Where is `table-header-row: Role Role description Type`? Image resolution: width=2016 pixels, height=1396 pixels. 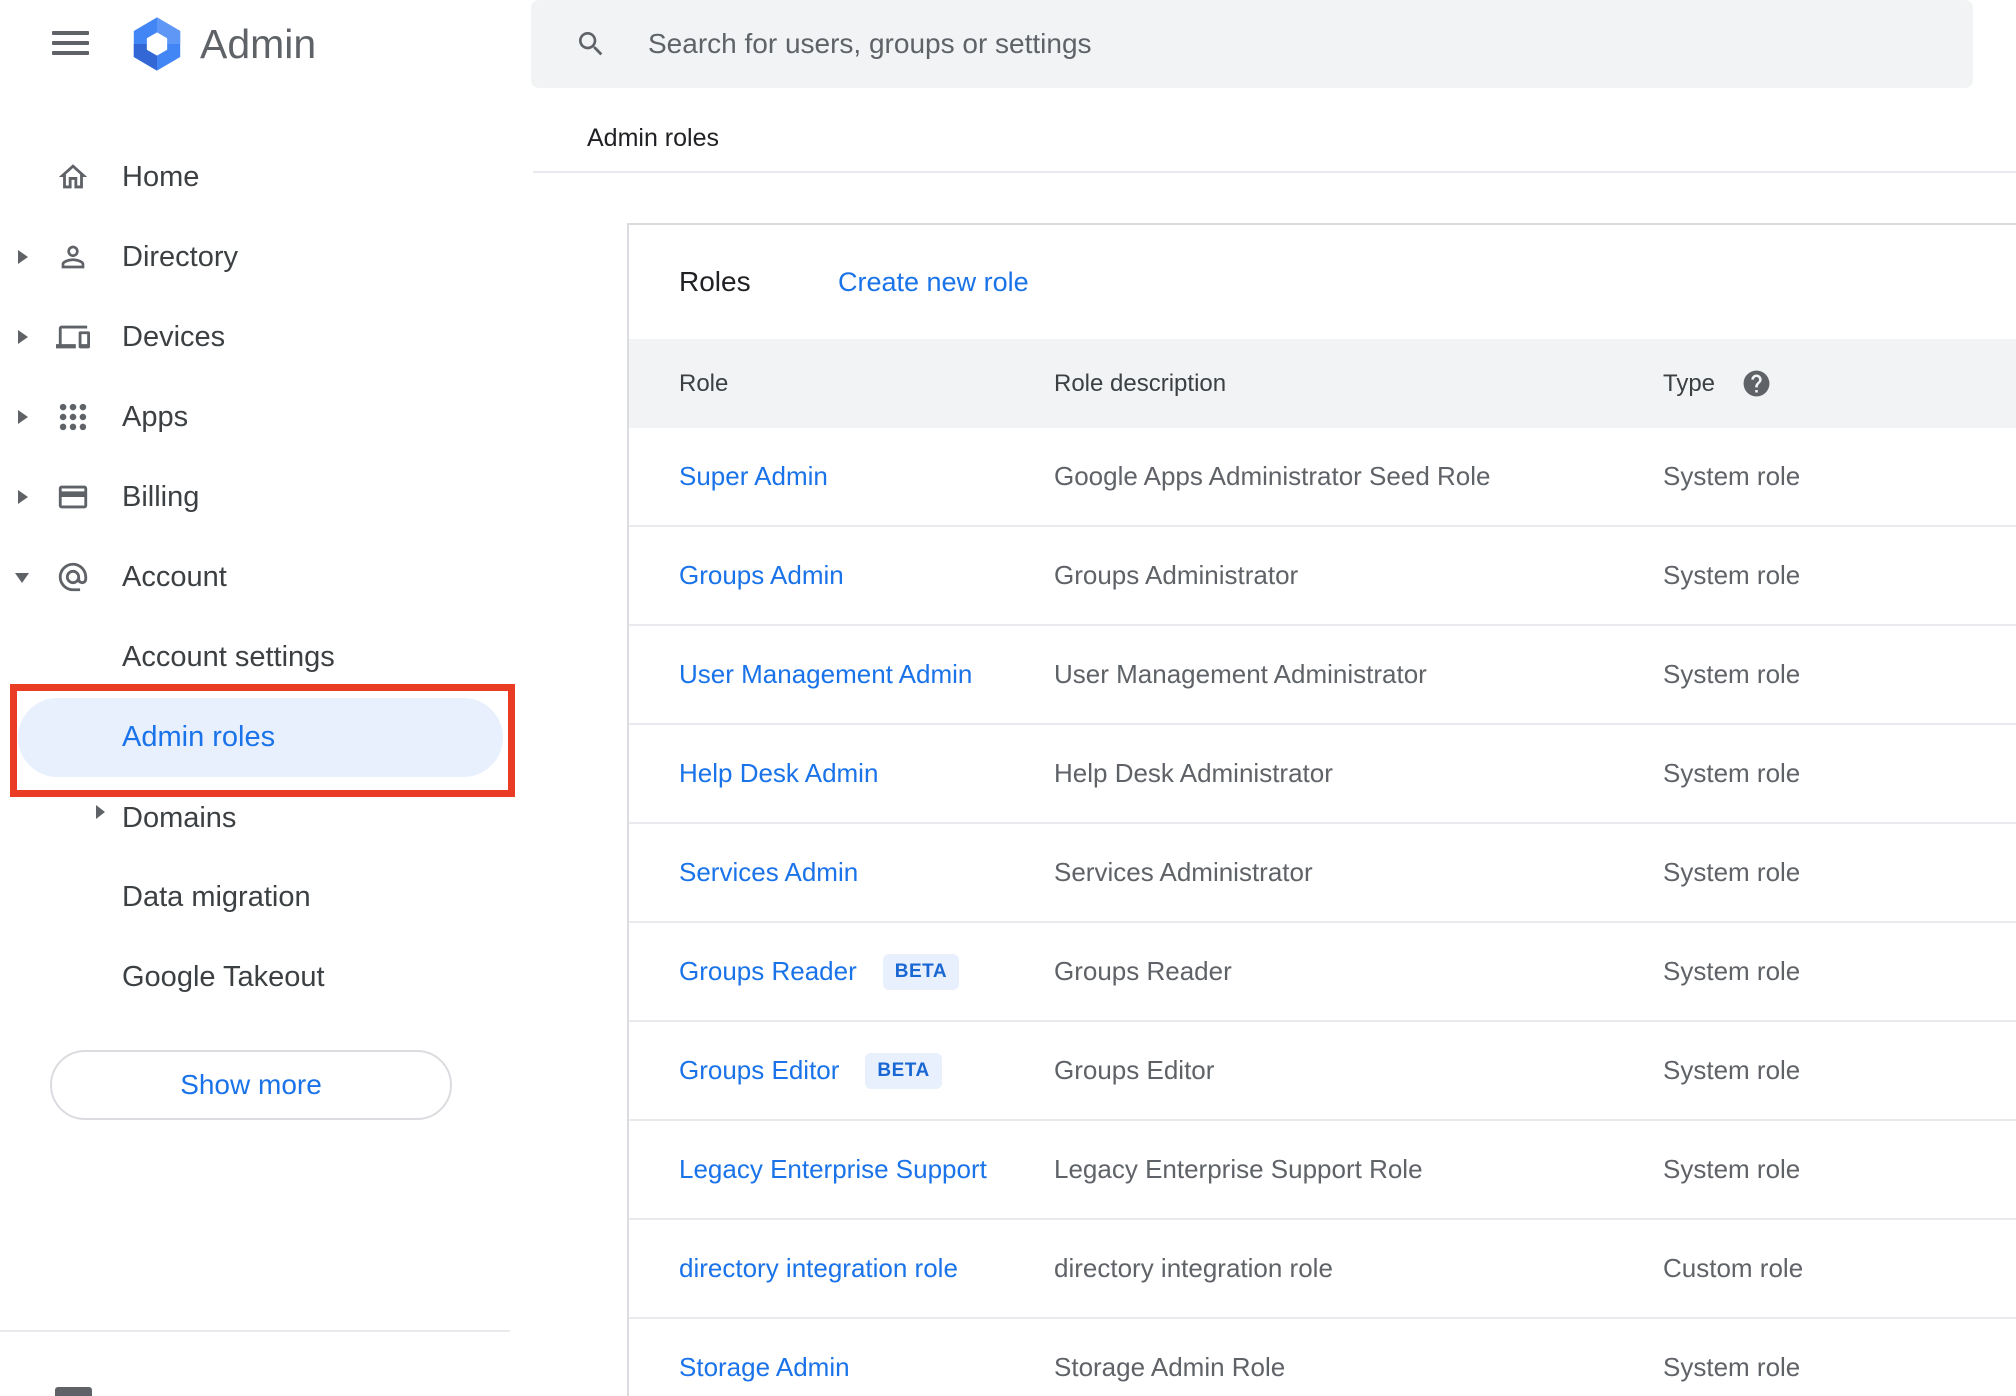
table-header-row: Role Role description Type is located at coordinates (1322, 383).